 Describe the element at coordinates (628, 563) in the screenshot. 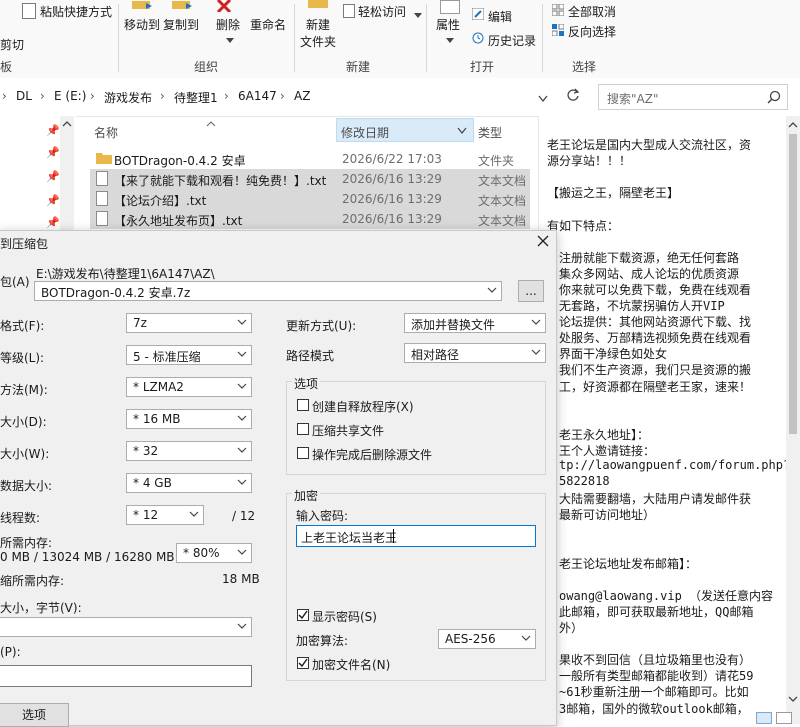

I see `preview-line: 老王论坛地址发布邮箱】：` at that location.